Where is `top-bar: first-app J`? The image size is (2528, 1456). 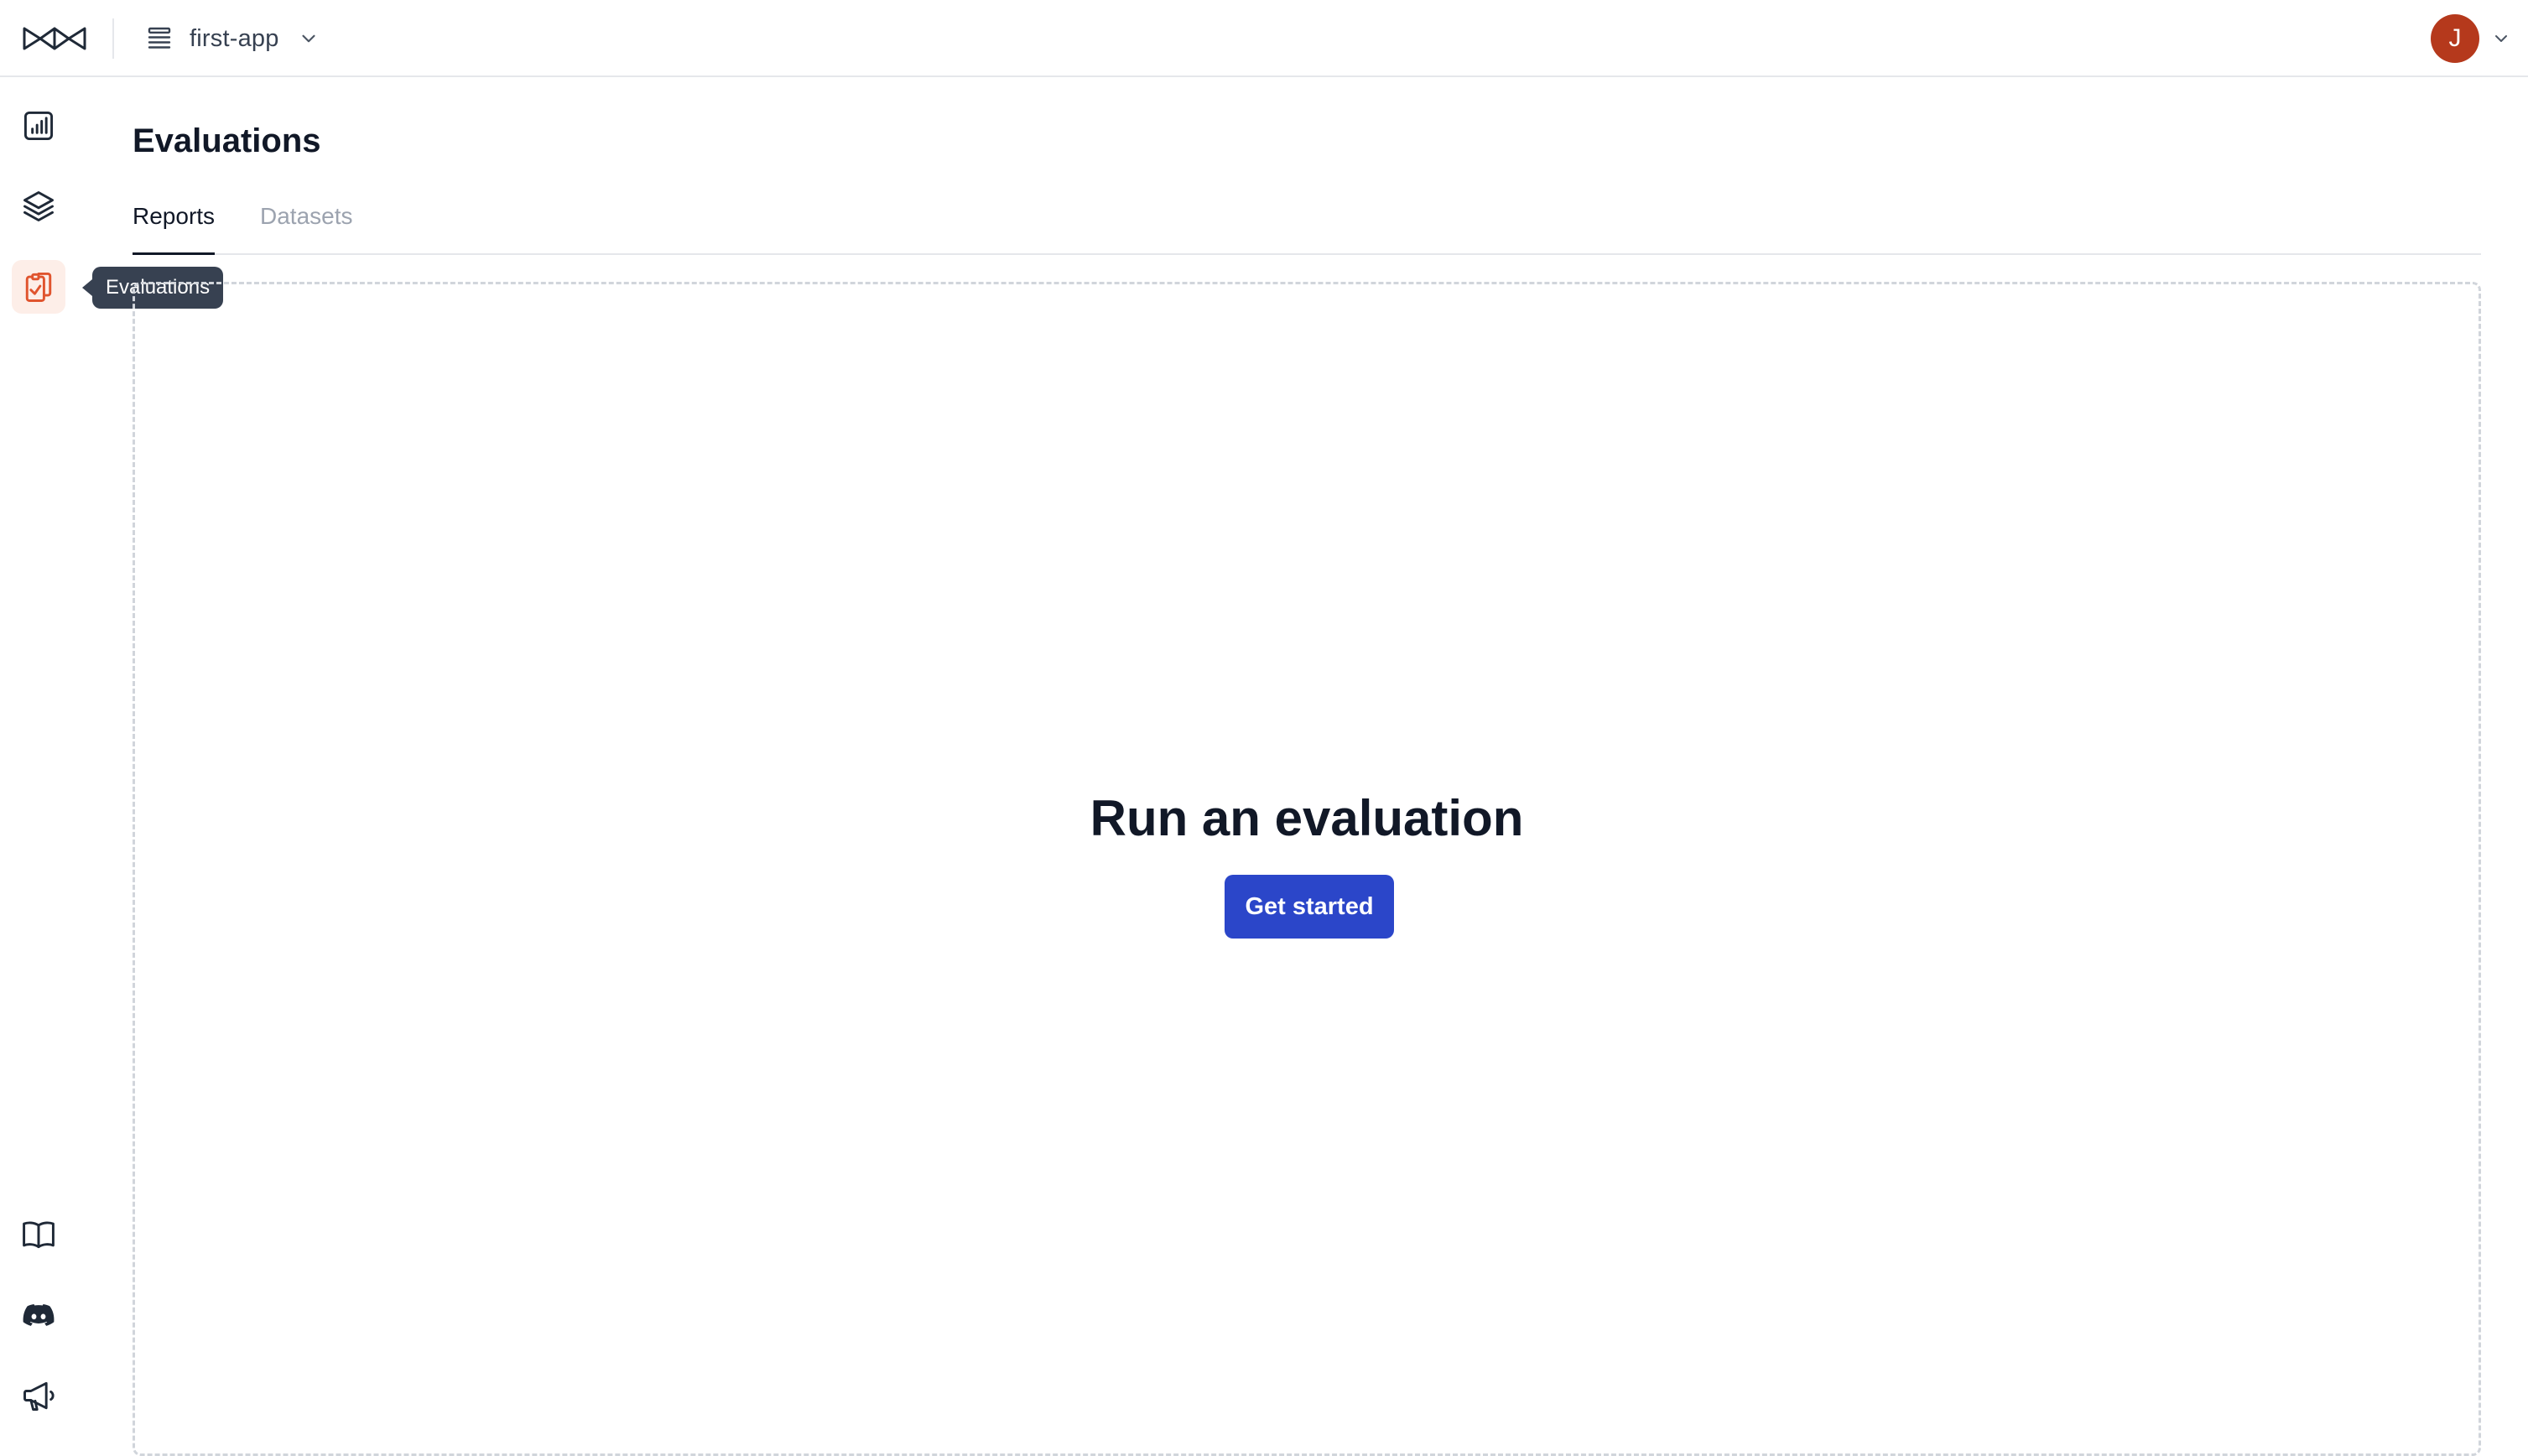 top-bar: first-app J is located at coordinates (1264, 38).